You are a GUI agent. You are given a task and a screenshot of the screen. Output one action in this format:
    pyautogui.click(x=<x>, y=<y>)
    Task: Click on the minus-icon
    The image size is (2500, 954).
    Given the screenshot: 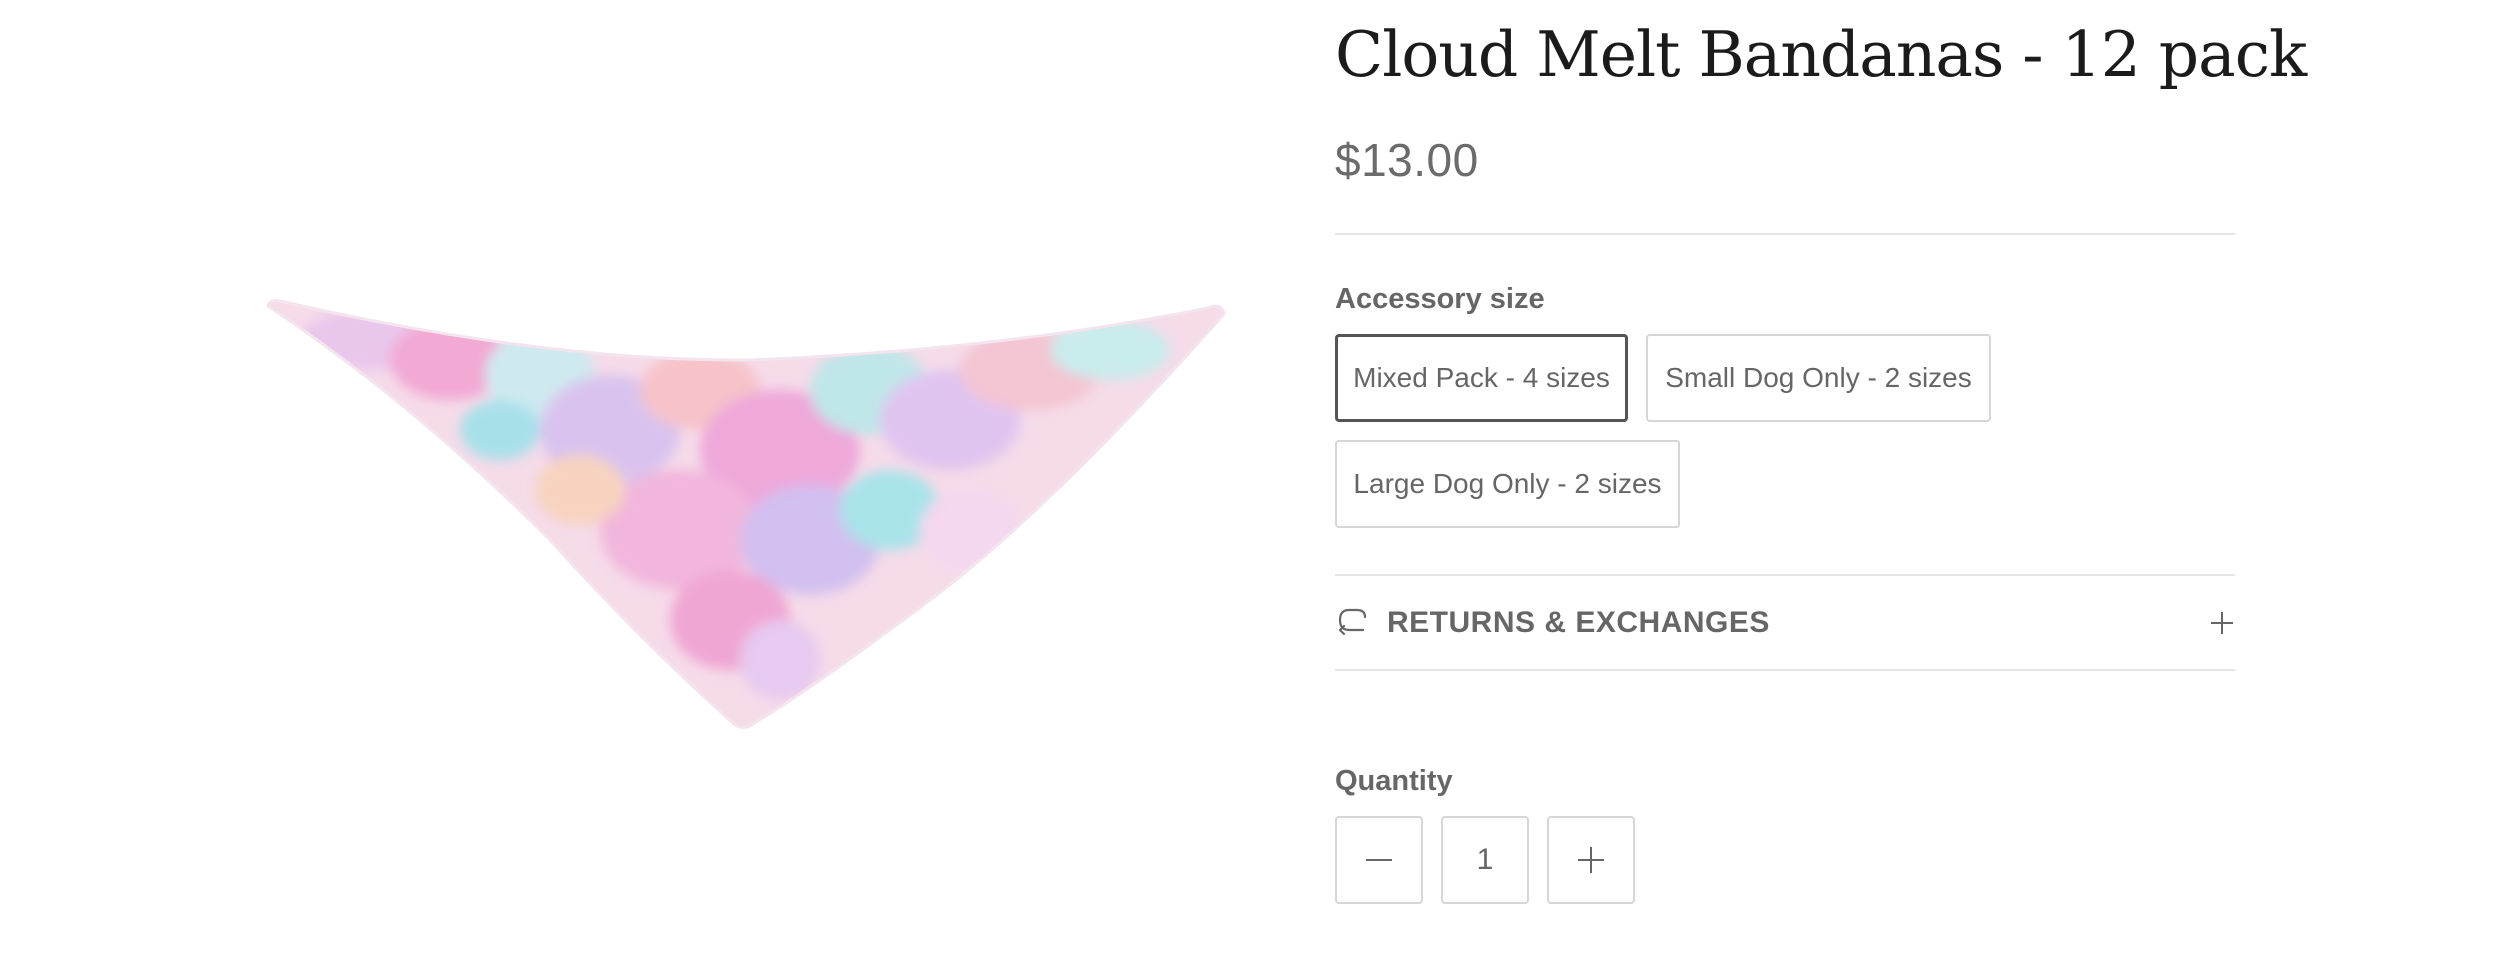 What is the action you would take?
    pyautogui.click(x=1379, y=860)
    